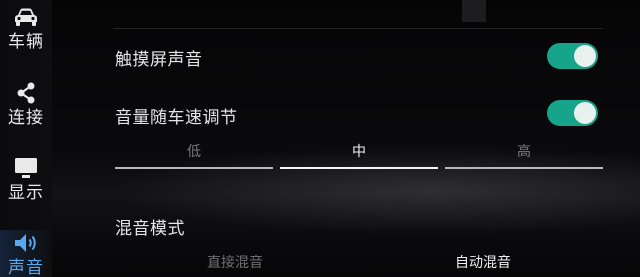 The image size is (640, 277). I want to click on sidebar-item-sound: 声音, so click(26, 253).